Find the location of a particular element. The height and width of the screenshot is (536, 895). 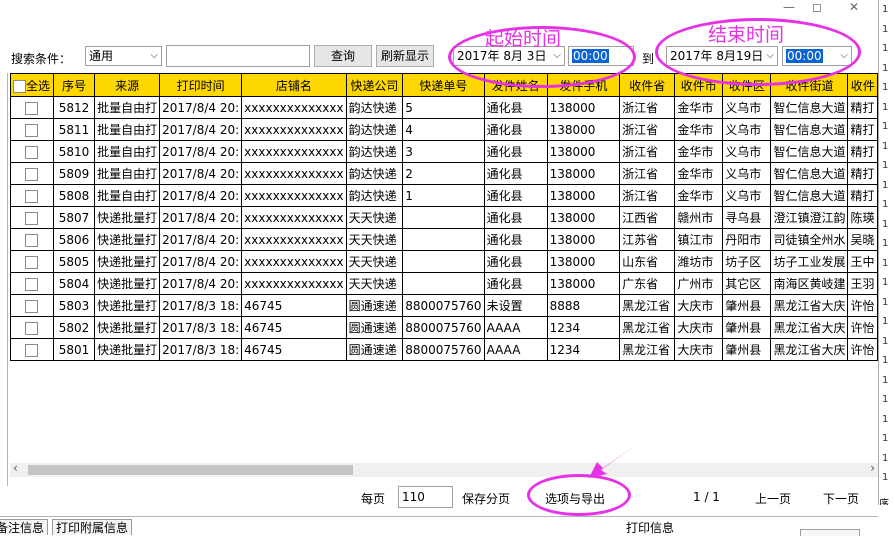

column-header: 店铺名 is located at coordinates (294, 85).